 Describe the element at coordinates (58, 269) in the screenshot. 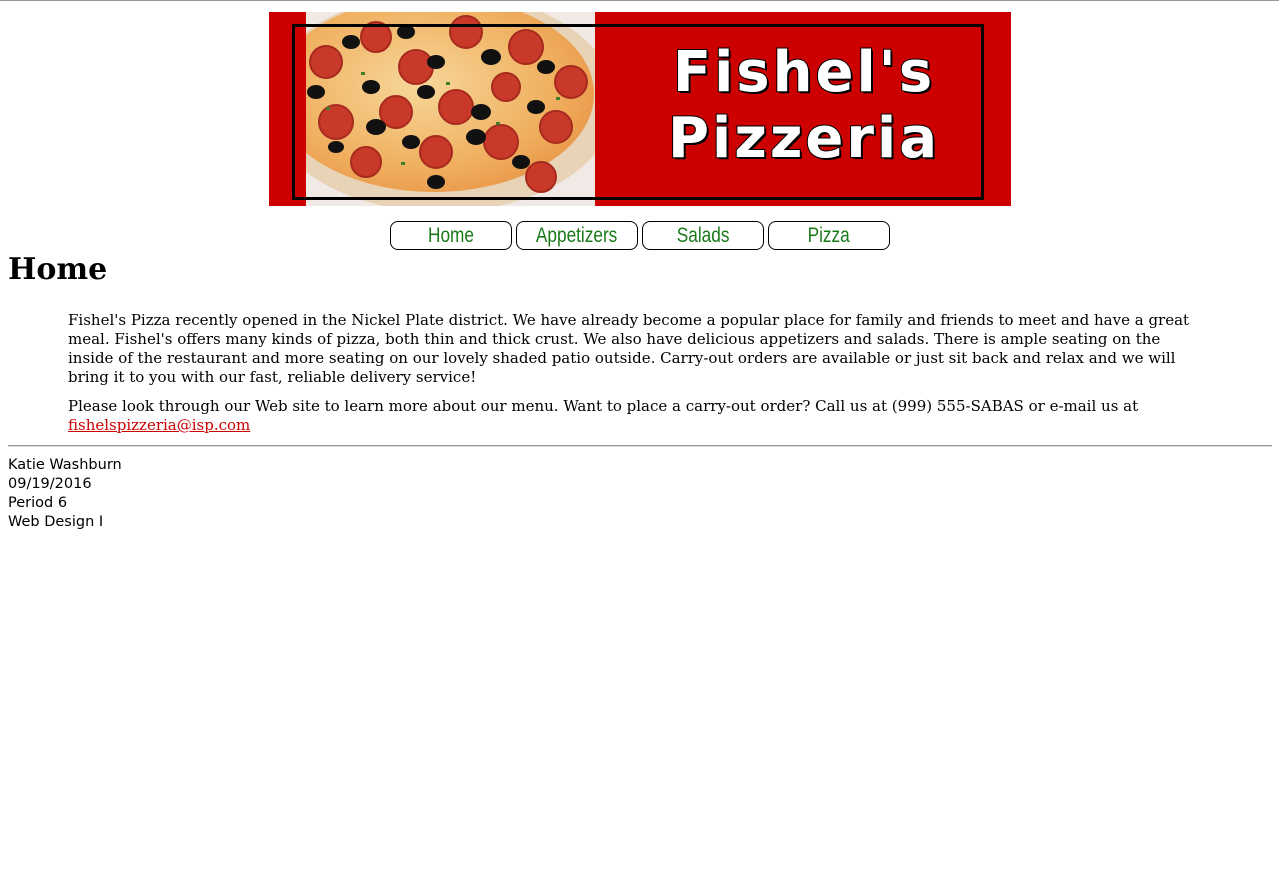

I see `page-title: Home` at that location.